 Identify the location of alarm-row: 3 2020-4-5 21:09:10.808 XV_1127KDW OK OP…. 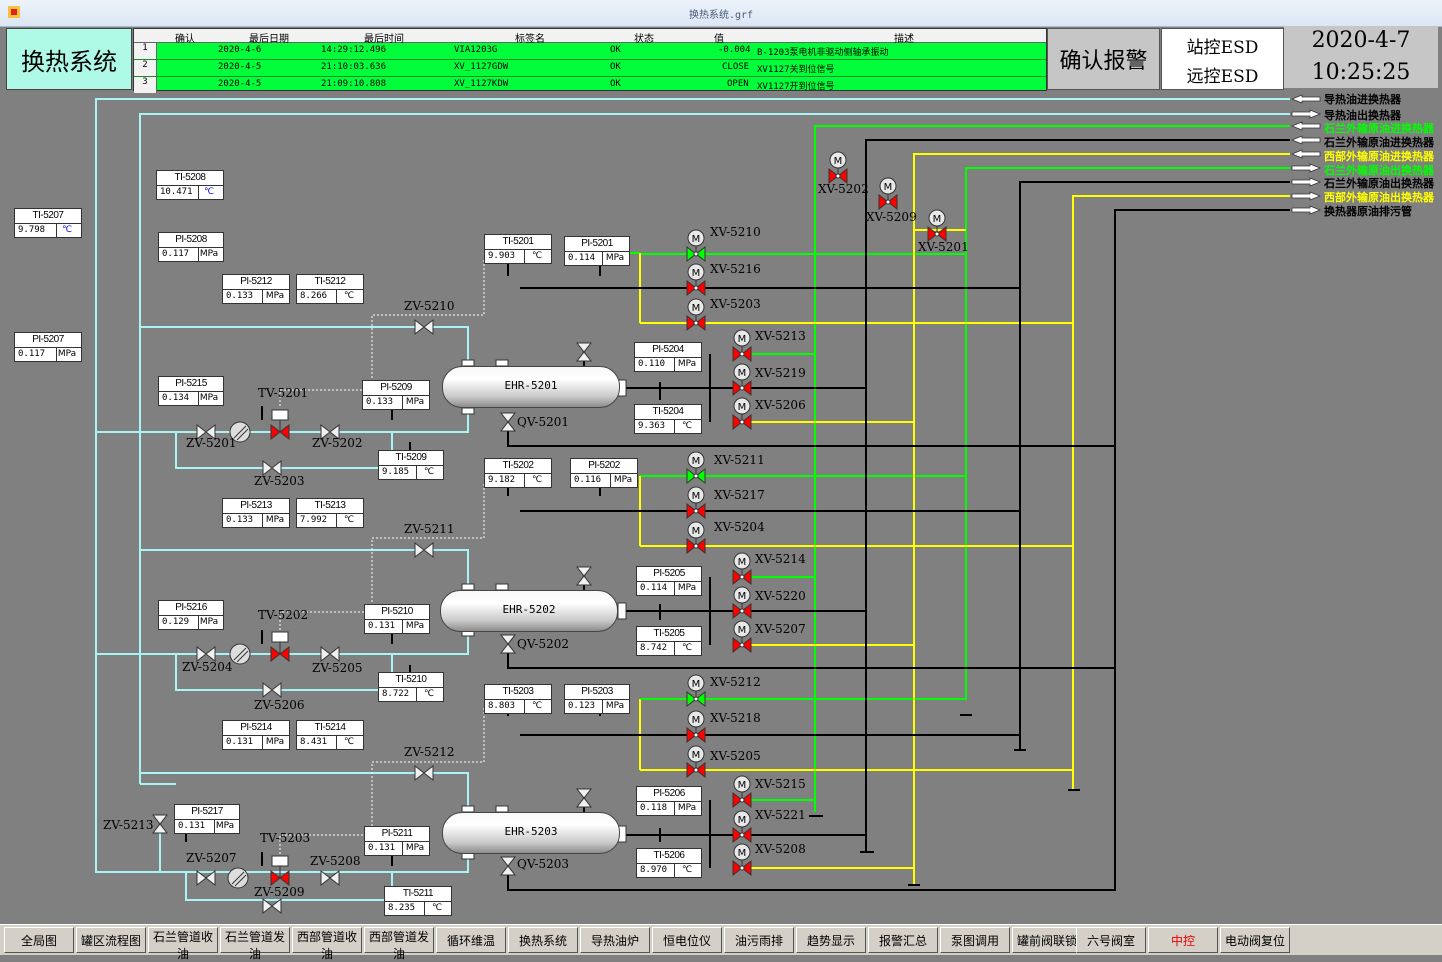
(590, 85).